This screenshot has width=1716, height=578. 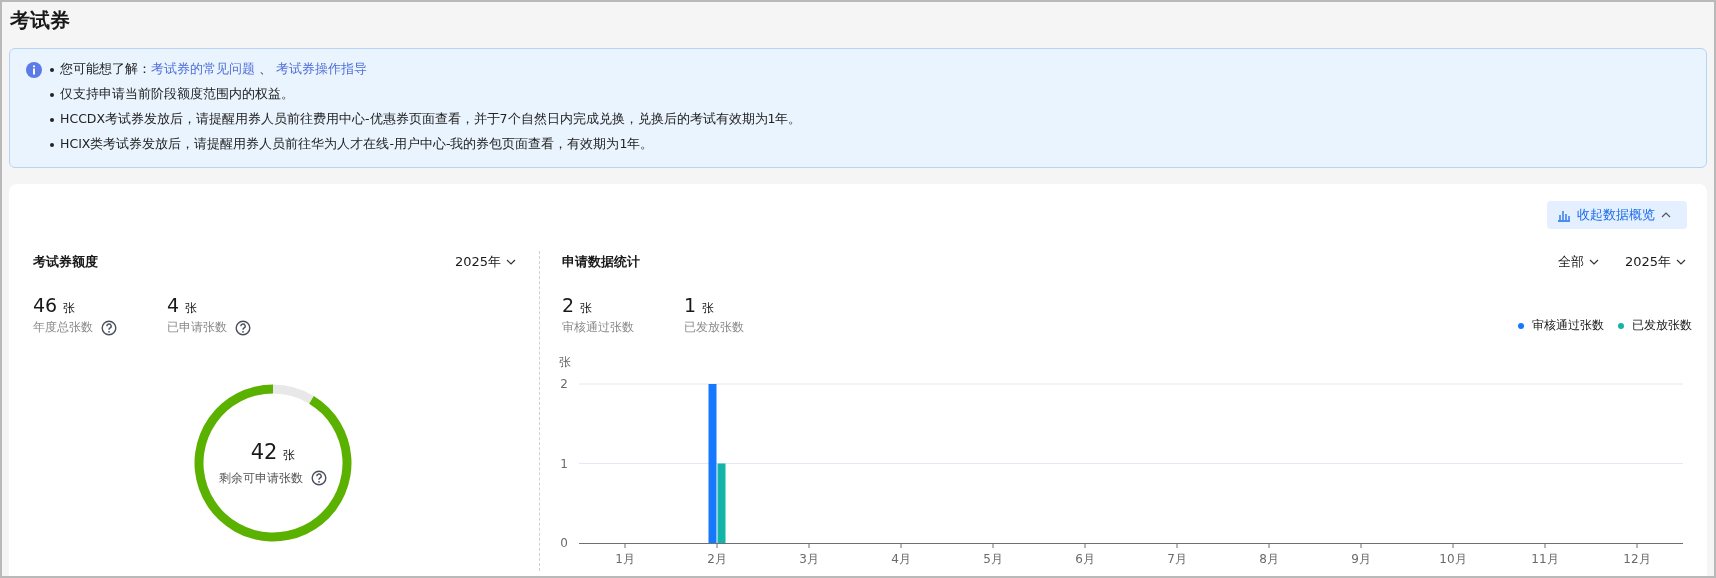 I want to click on stat-label: 已申请张数, so click(x=197, y=327).